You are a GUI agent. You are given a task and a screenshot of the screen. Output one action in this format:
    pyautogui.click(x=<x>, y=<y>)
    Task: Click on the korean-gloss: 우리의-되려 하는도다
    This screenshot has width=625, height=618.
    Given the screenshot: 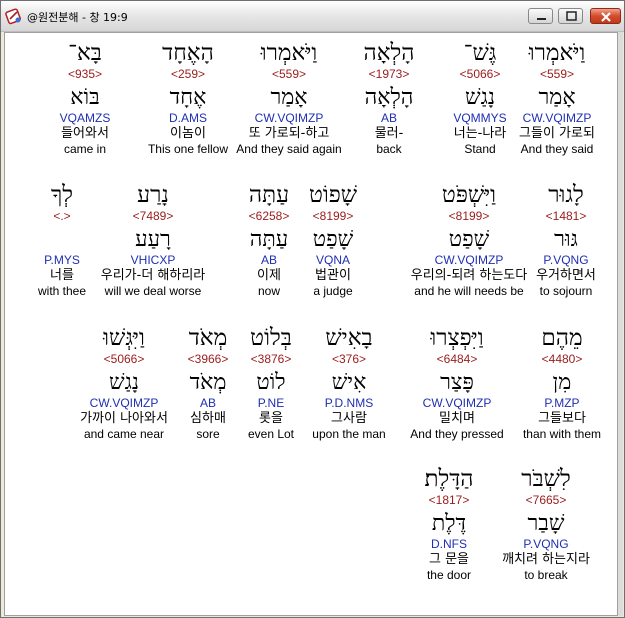 What is the action you would take?
    pyautogui.click(x=469, y=275)
    